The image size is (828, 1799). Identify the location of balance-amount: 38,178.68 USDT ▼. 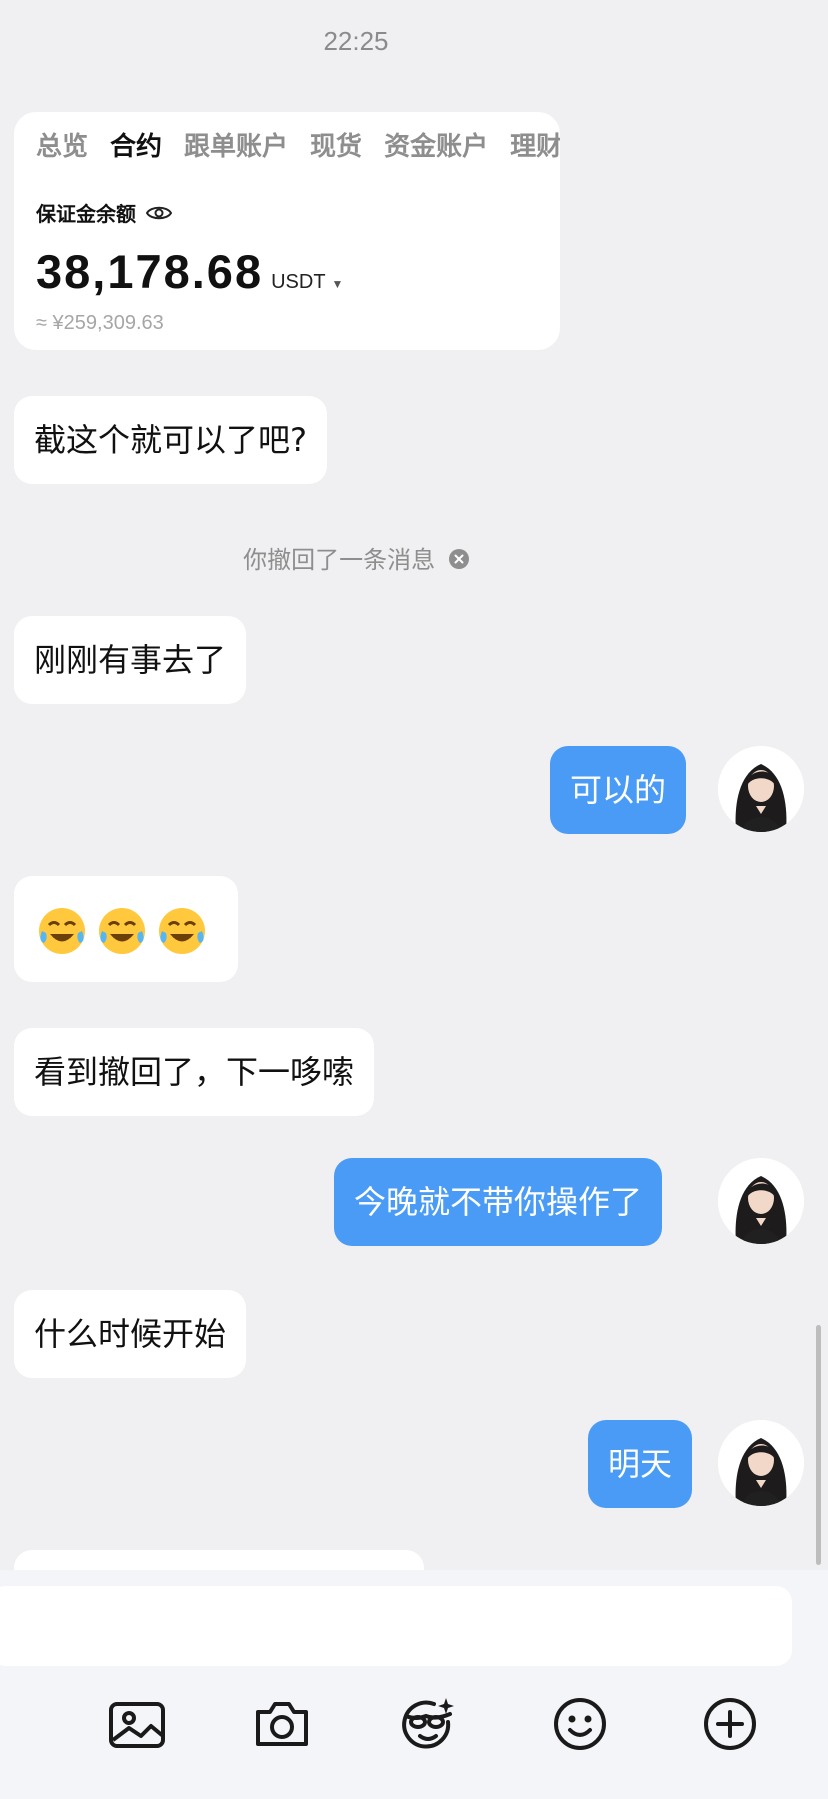
(190, 271).